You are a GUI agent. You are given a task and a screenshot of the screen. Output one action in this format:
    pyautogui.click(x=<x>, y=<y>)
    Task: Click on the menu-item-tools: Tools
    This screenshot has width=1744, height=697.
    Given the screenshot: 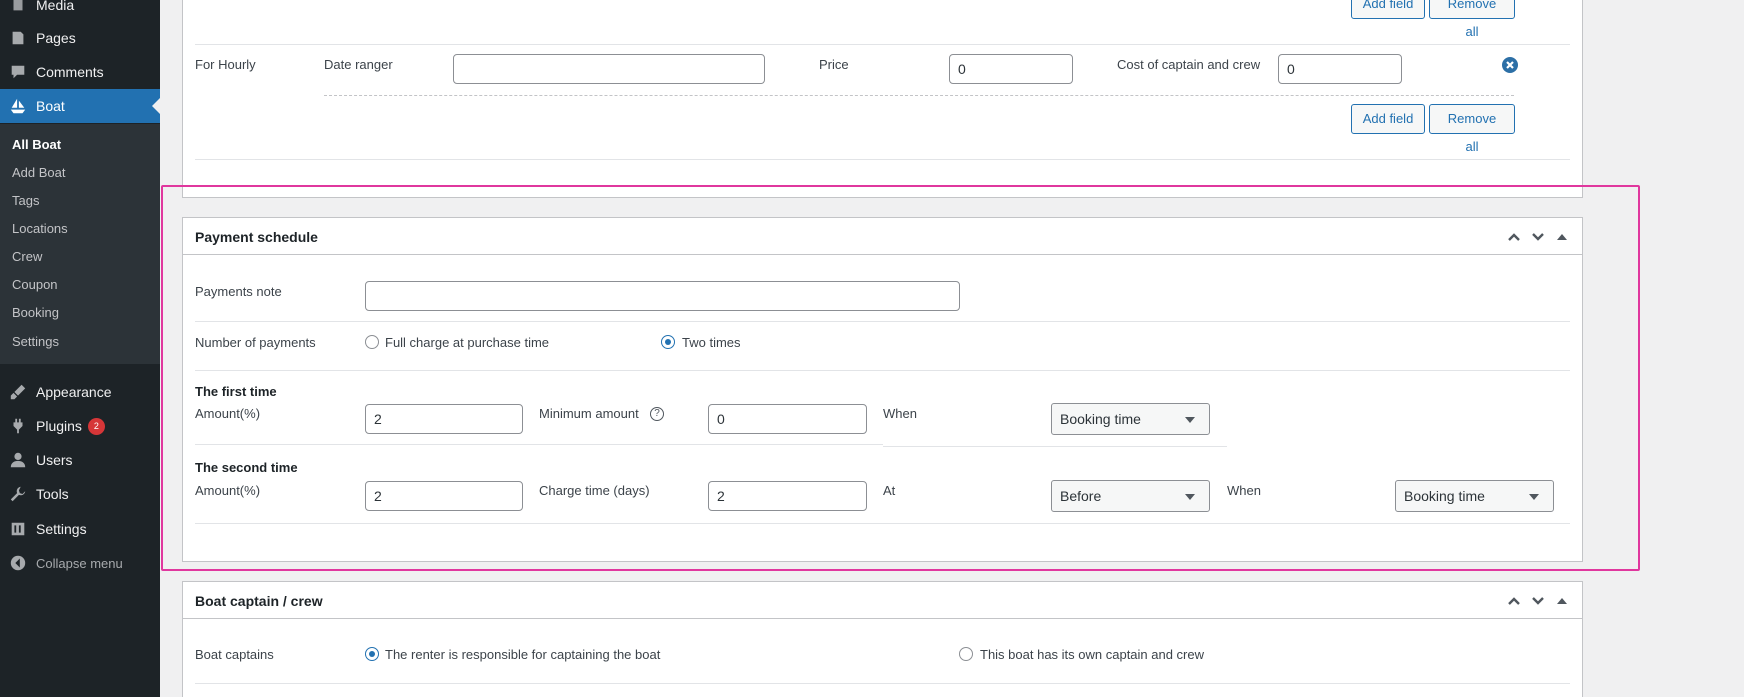 What is the action you would take?
    pyautogui.click(x=80, y=494)
    